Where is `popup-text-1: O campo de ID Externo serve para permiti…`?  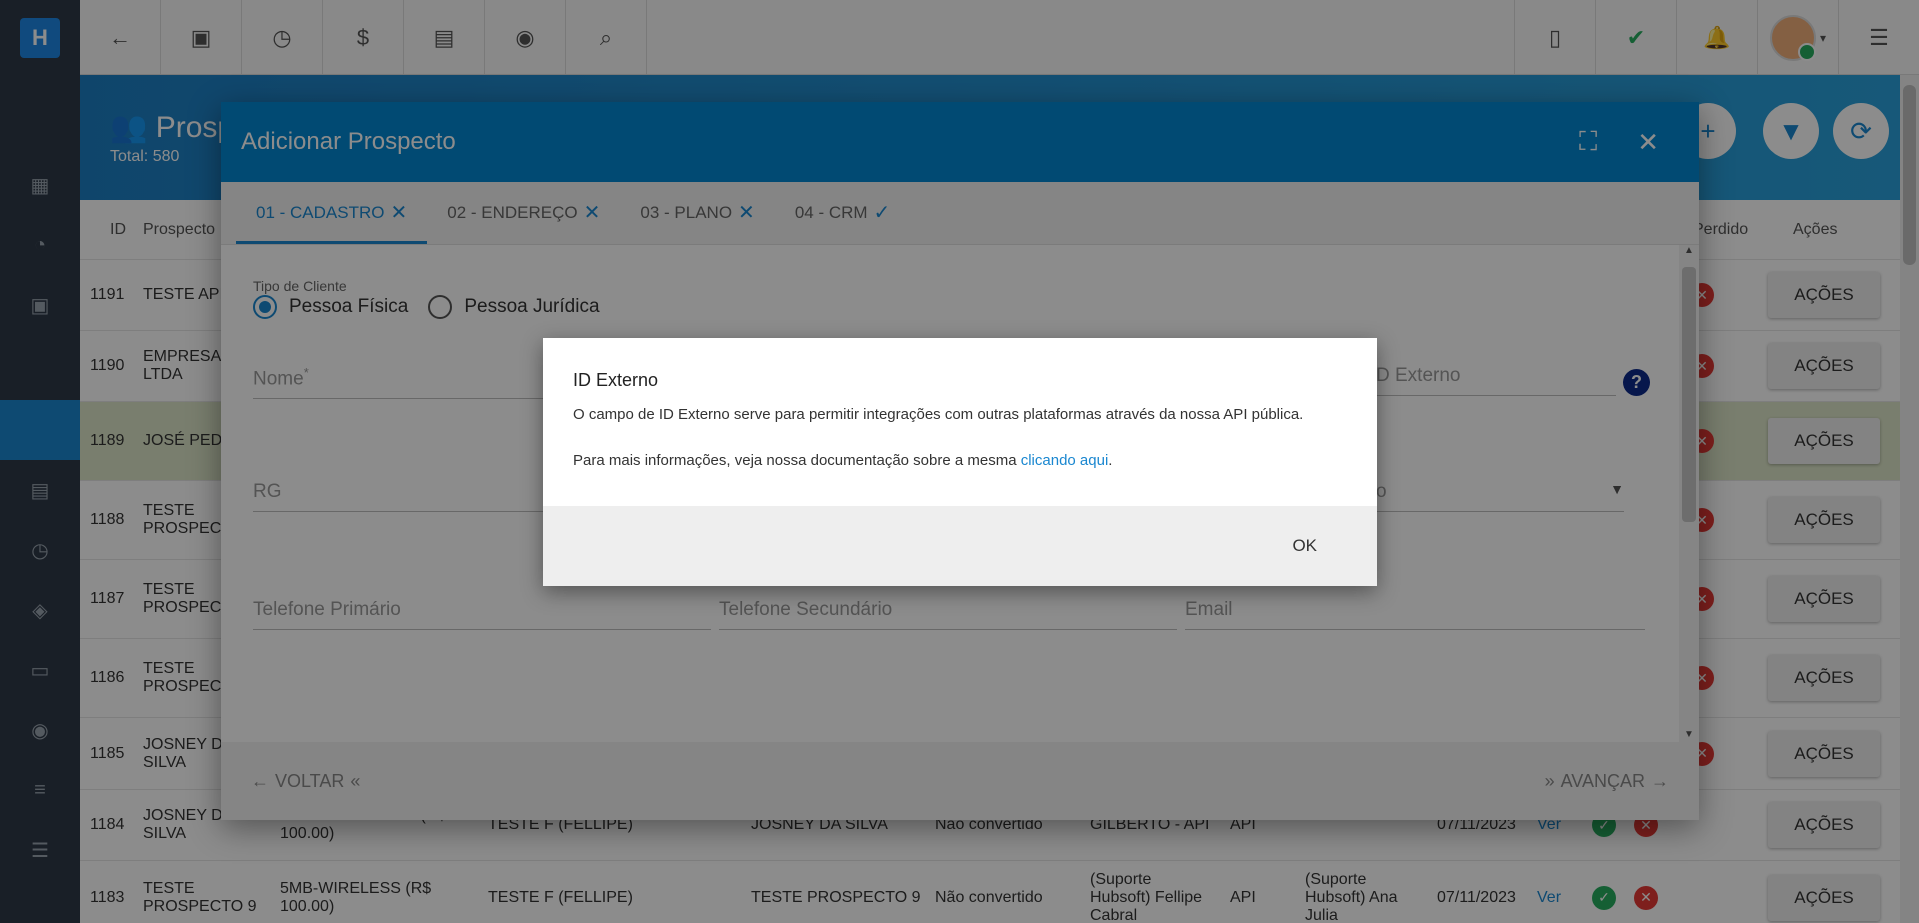 popup-text-1: O campo de ID Externo serve para permiti… is located at coordinates (938, 414).